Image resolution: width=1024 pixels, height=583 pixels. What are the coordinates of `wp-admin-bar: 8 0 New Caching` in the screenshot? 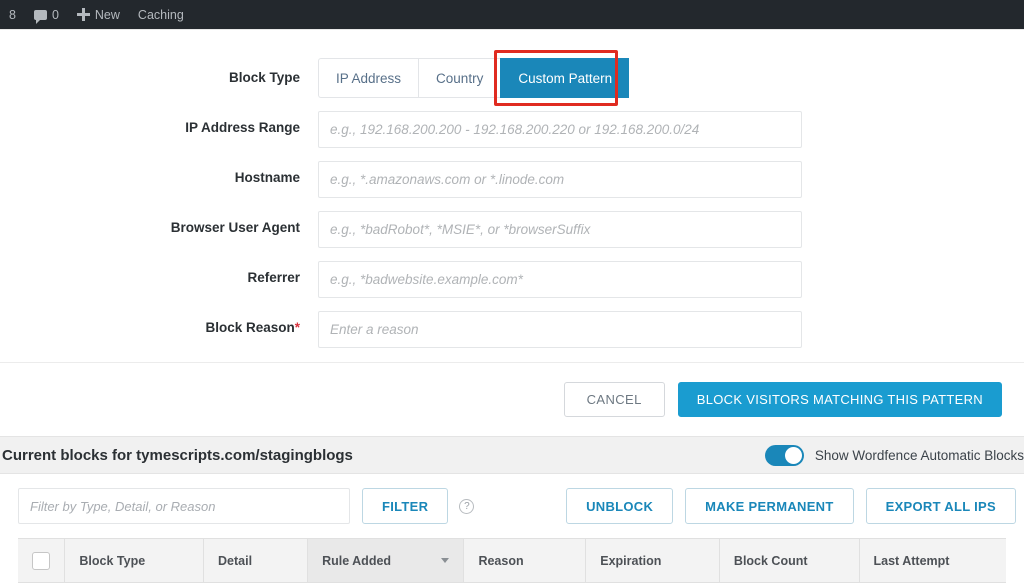 It's located at (512, 14).